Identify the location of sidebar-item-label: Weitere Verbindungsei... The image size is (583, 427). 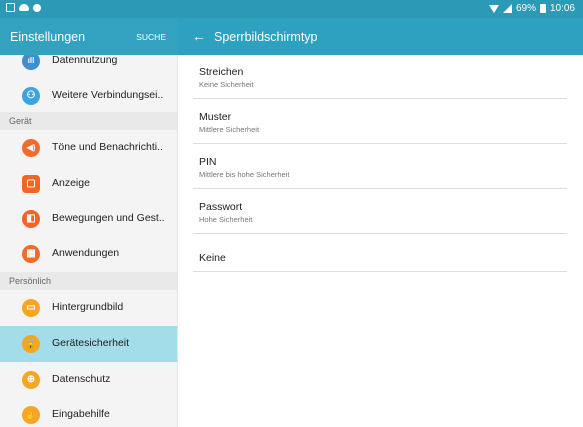
(108, 95).